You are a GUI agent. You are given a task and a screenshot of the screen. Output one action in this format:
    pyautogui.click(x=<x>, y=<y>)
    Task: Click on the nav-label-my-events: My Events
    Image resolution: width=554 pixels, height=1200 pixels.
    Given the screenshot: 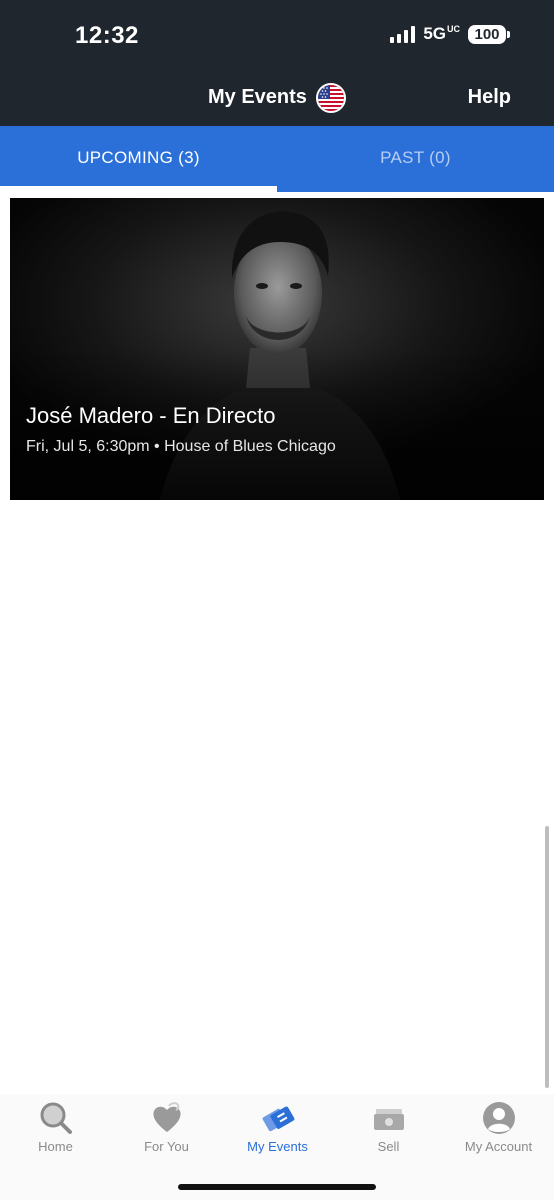 What is the action you would take?
    pyautogui.click(x=277, y=1146)
    